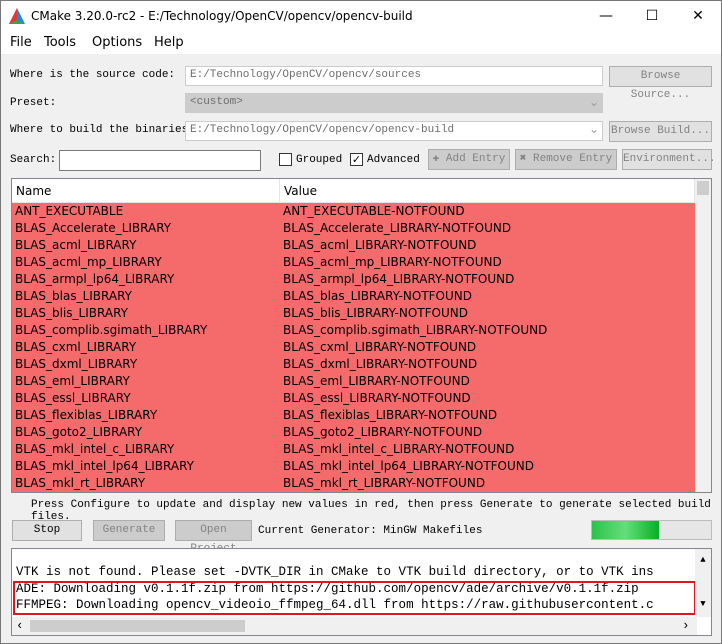 The image size is (722, 644). What do you see at coordinates (487, 211) in the screenshot?
I see `cell-value: ANT_EXECUTABLE-NOTFOUND` at bounding box center [487, 211].